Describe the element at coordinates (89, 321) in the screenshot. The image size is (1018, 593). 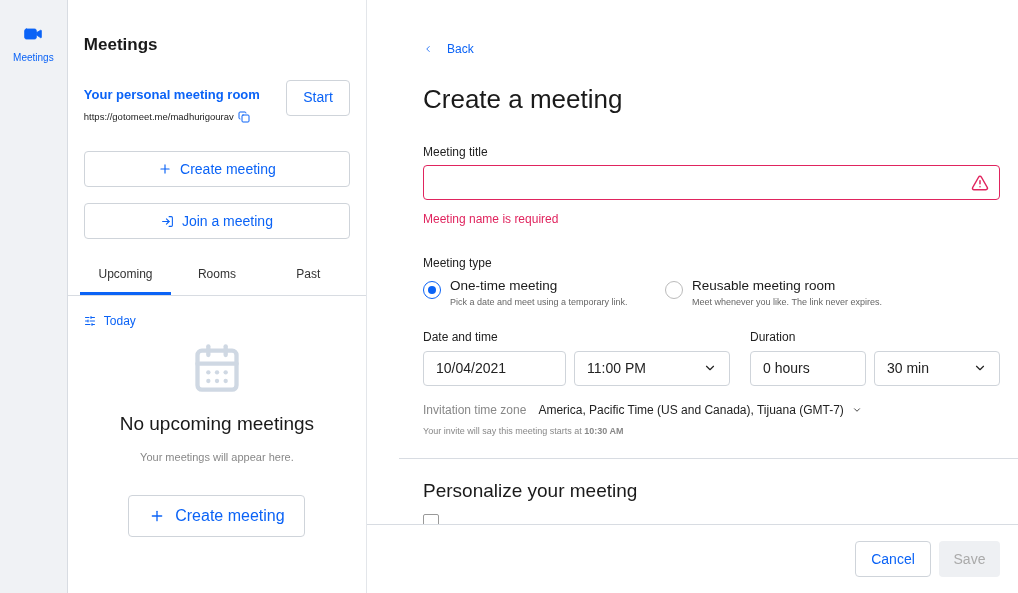
I see `filter-icon` at that location.